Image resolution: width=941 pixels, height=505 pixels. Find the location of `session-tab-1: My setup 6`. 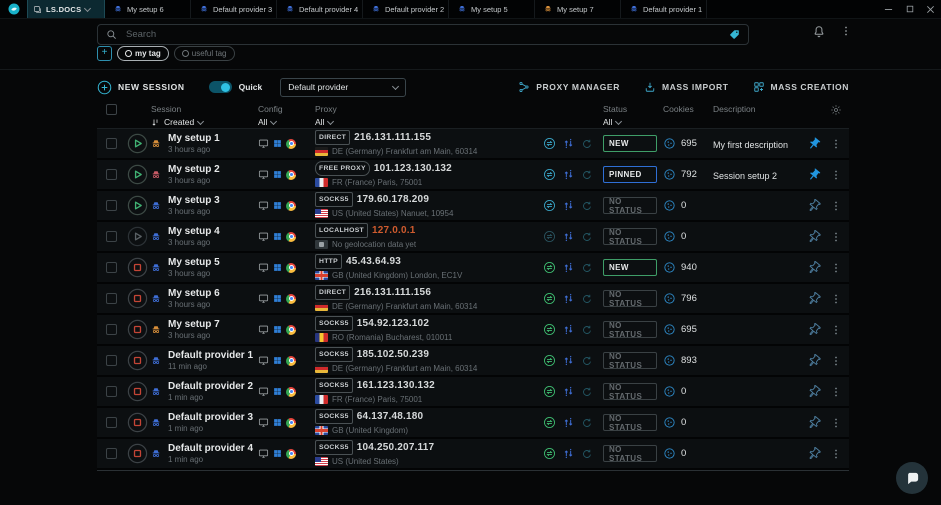

session-tab-1: My setup 6 is located at coordinates (148, 9).